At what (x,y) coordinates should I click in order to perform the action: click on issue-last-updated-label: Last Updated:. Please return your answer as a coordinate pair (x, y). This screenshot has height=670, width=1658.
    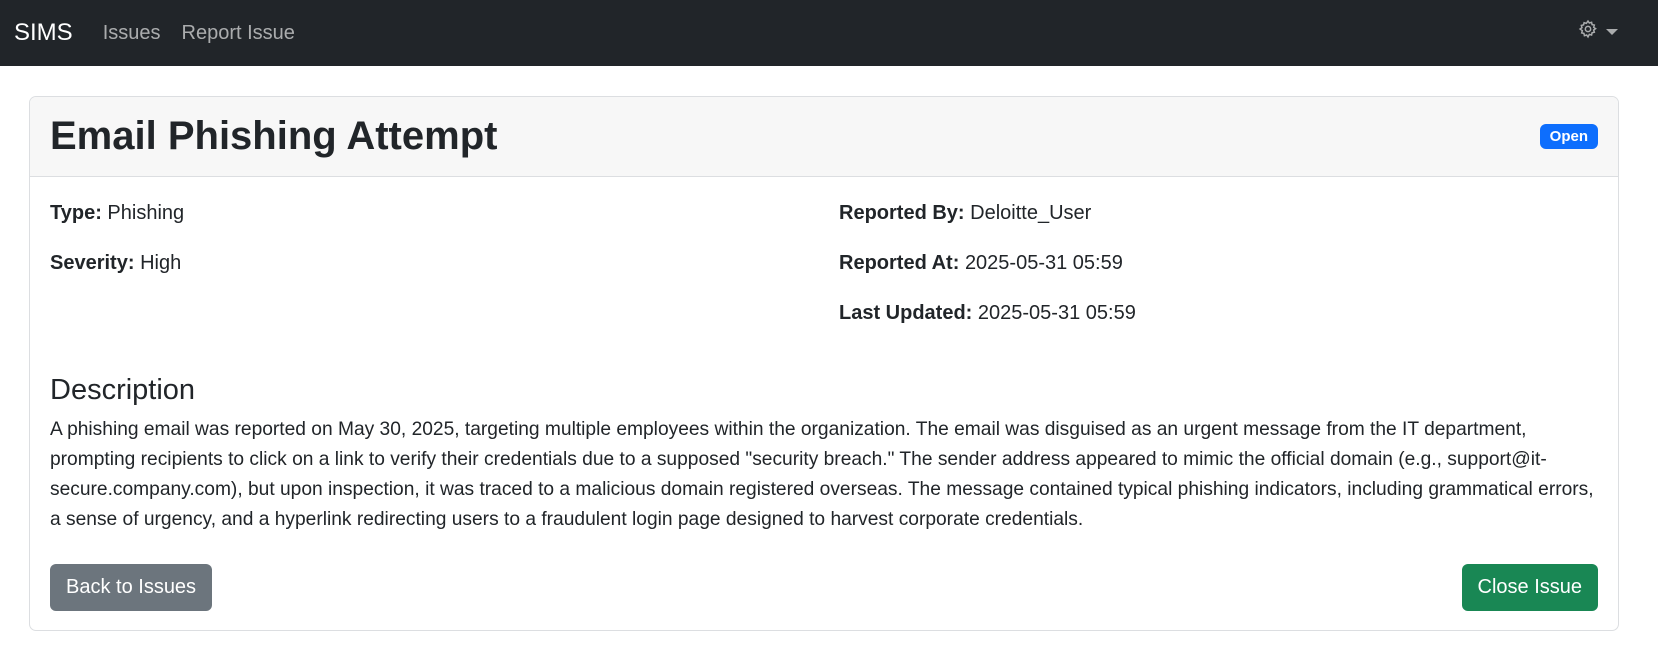
    Looking at the image, I should click on (906, 313).